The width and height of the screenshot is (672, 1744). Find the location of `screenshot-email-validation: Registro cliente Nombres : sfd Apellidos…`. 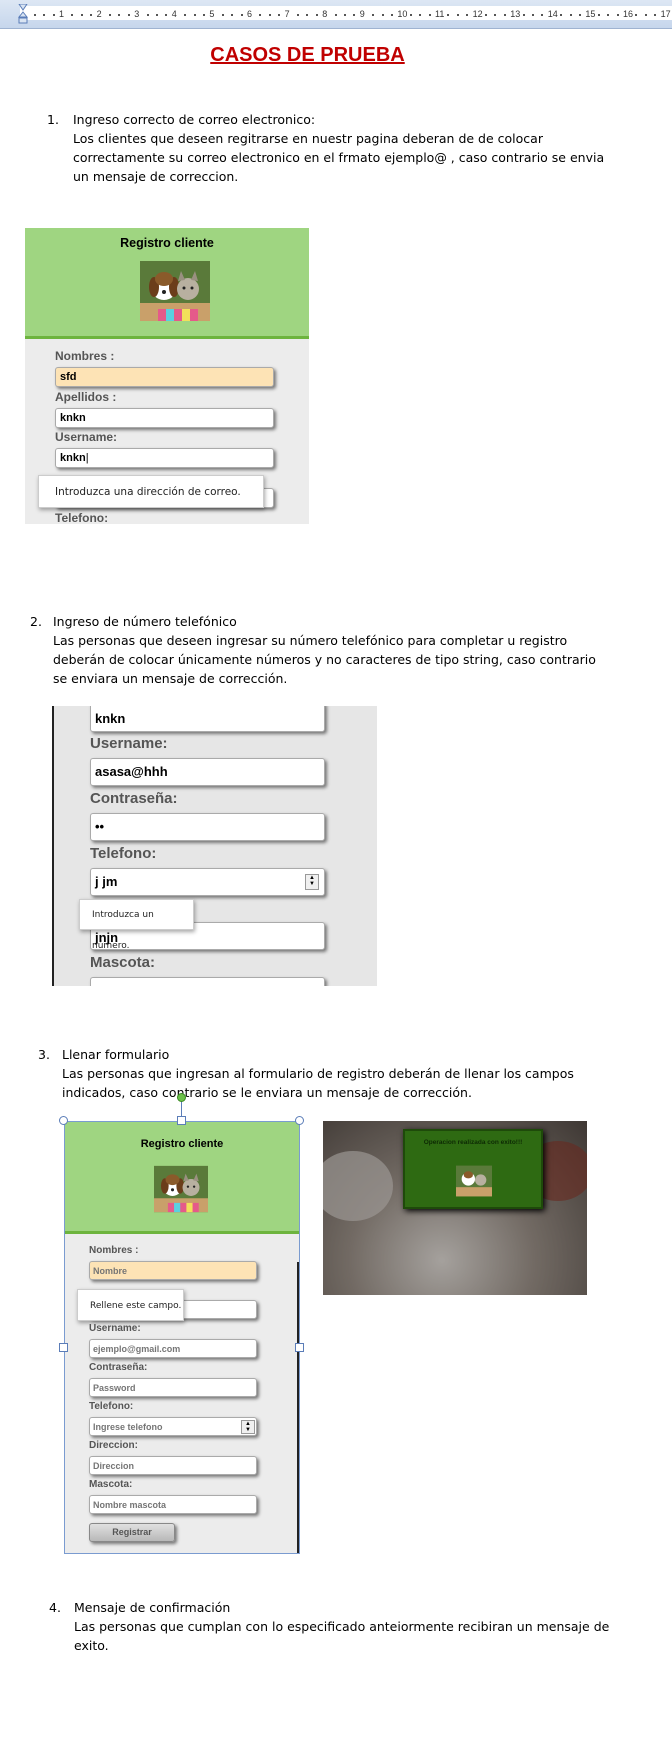

screenshot-email-validation: Registro cliente Nombres : sfd Apellidos… is located at coordinates (167, 376).